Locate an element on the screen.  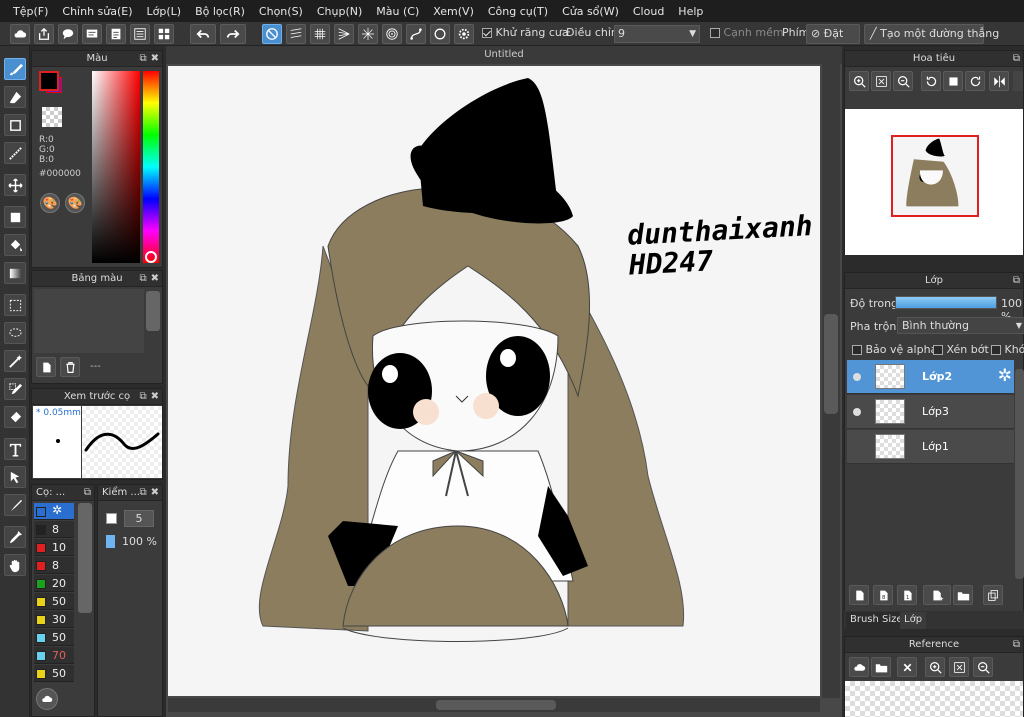
trash-icon is located at coordinates (70, 367).